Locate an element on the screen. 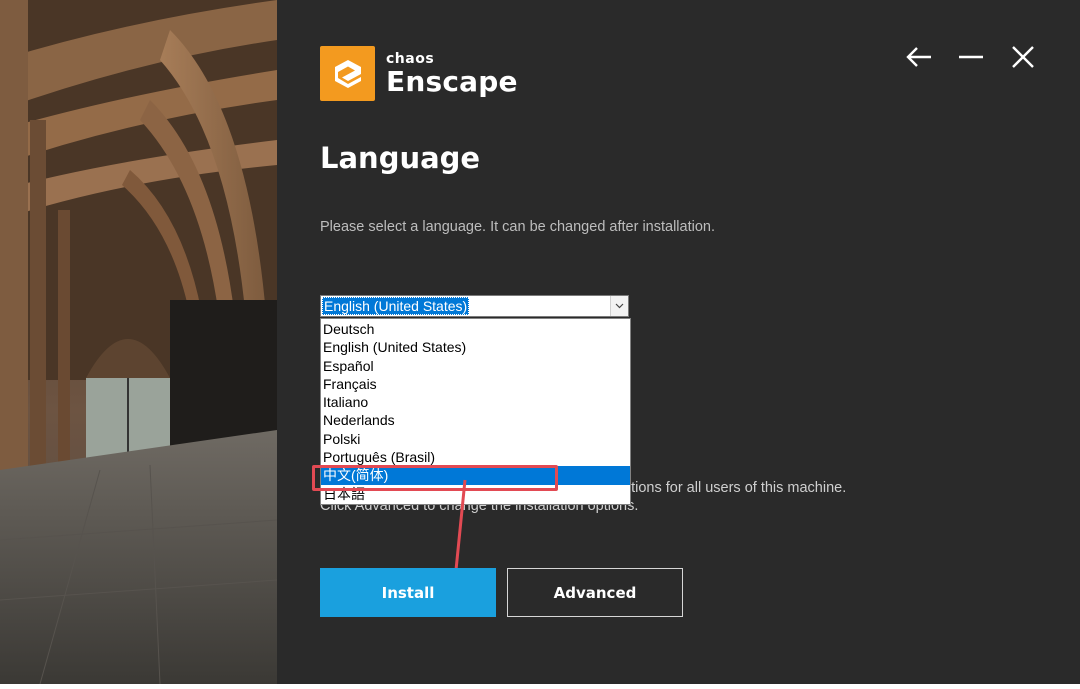 The height and width of the screenshot is (689, 1080). page-title: Language is located at coordinates (400, 158).